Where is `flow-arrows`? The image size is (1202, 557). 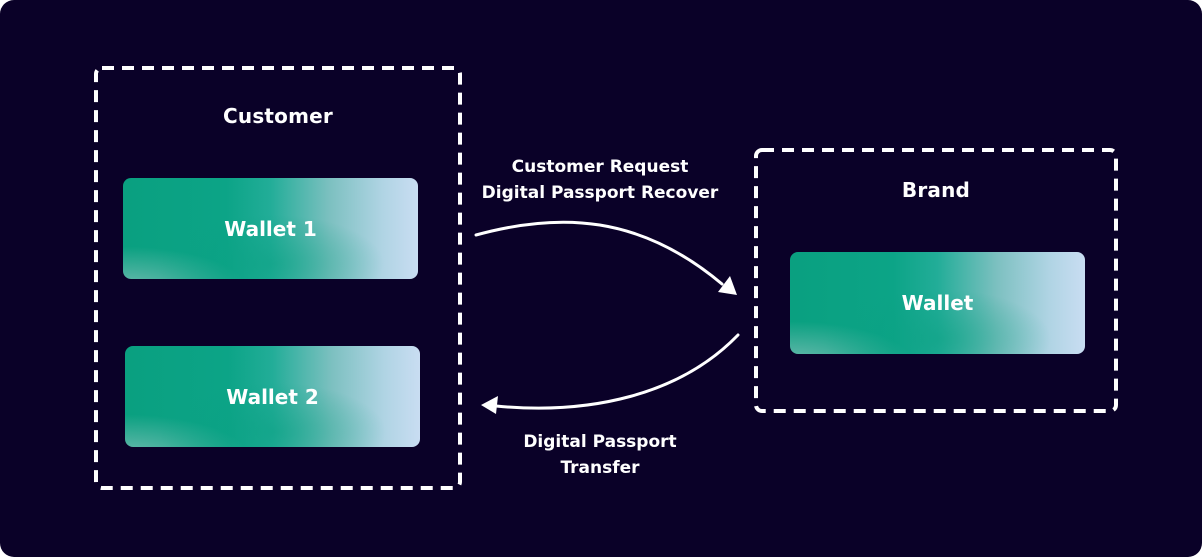 flow-arrows is located at coordinates (607, 317).